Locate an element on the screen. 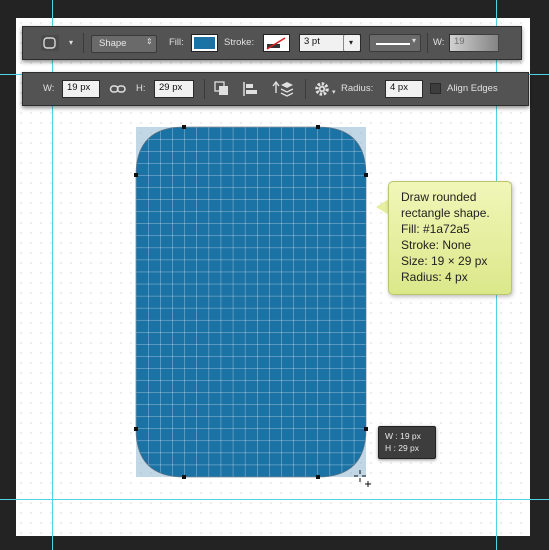 The width and height of the screenshot is (549, 550). toolbar-fade is located at coordinates (482, 43).